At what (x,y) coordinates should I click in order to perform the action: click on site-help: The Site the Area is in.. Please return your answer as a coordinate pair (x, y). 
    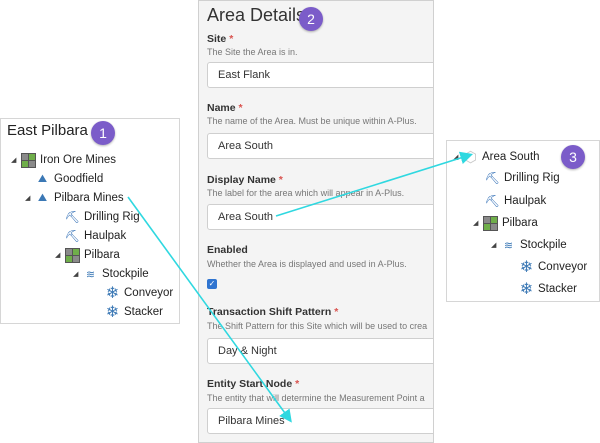
    Looking at the image, I should click on (252, 52).